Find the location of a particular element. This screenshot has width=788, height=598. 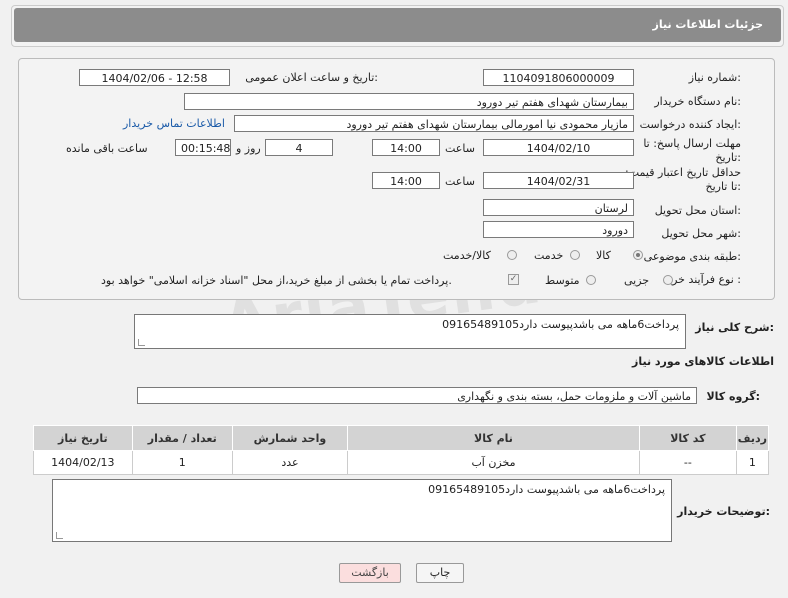

description-textarea: پرداخت6ماهه می باشدپیوست دارد09165489105 is located at coordinates (410, 331).